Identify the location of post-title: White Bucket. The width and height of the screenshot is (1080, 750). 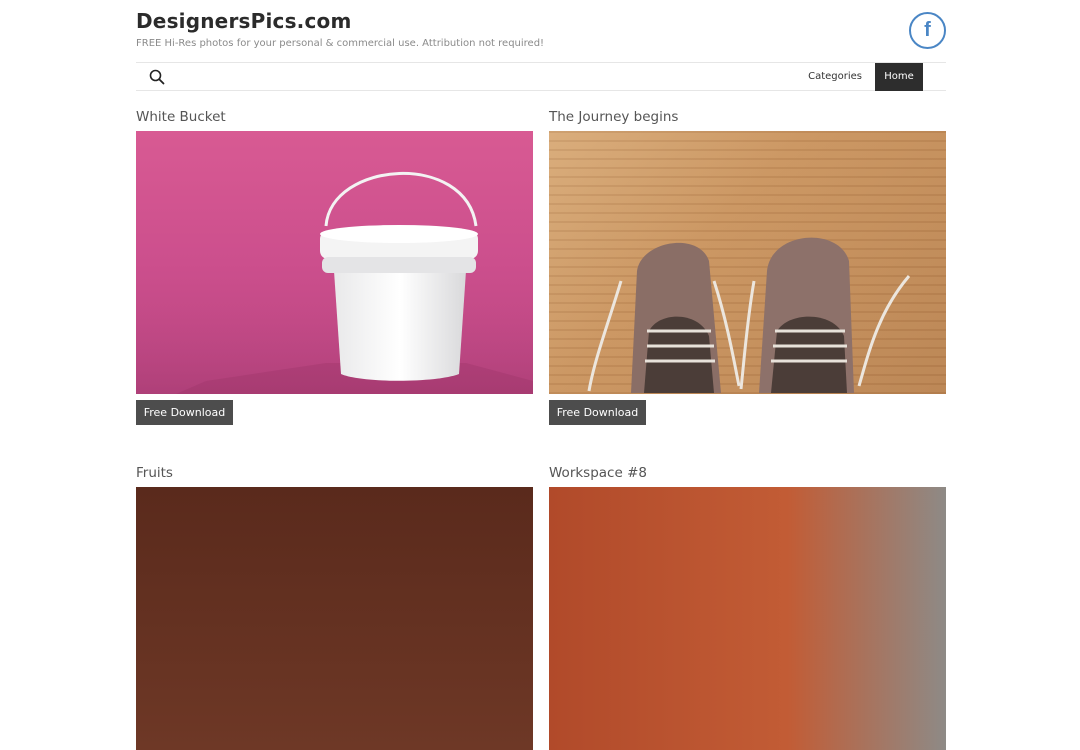
(181, 117).